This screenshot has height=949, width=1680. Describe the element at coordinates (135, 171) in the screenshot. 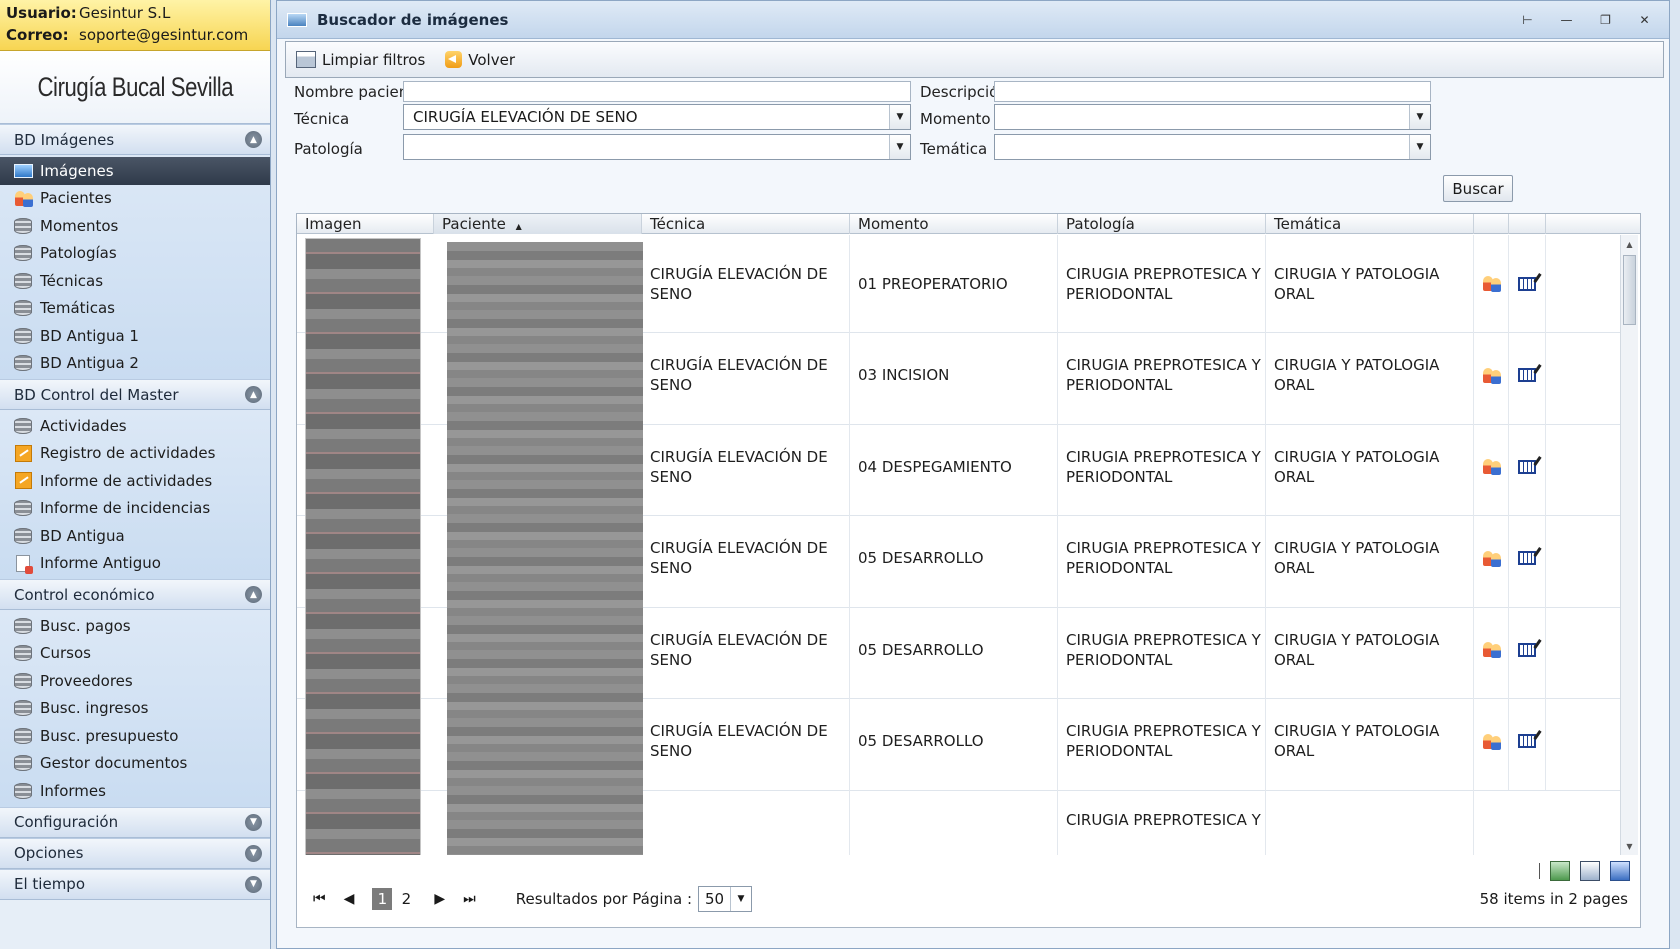

I see `sidebar-item: Imágenes` at that location.